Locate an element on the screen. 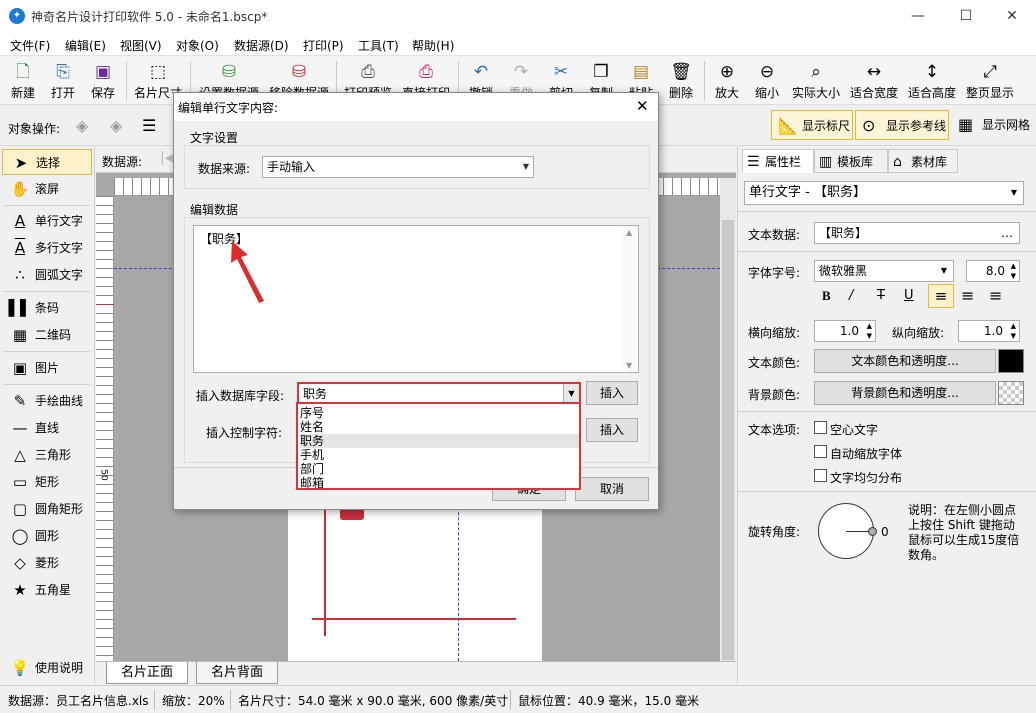 The image size is (1036, 713). align-center-button: ≡ is located at coordinates (967, 295).